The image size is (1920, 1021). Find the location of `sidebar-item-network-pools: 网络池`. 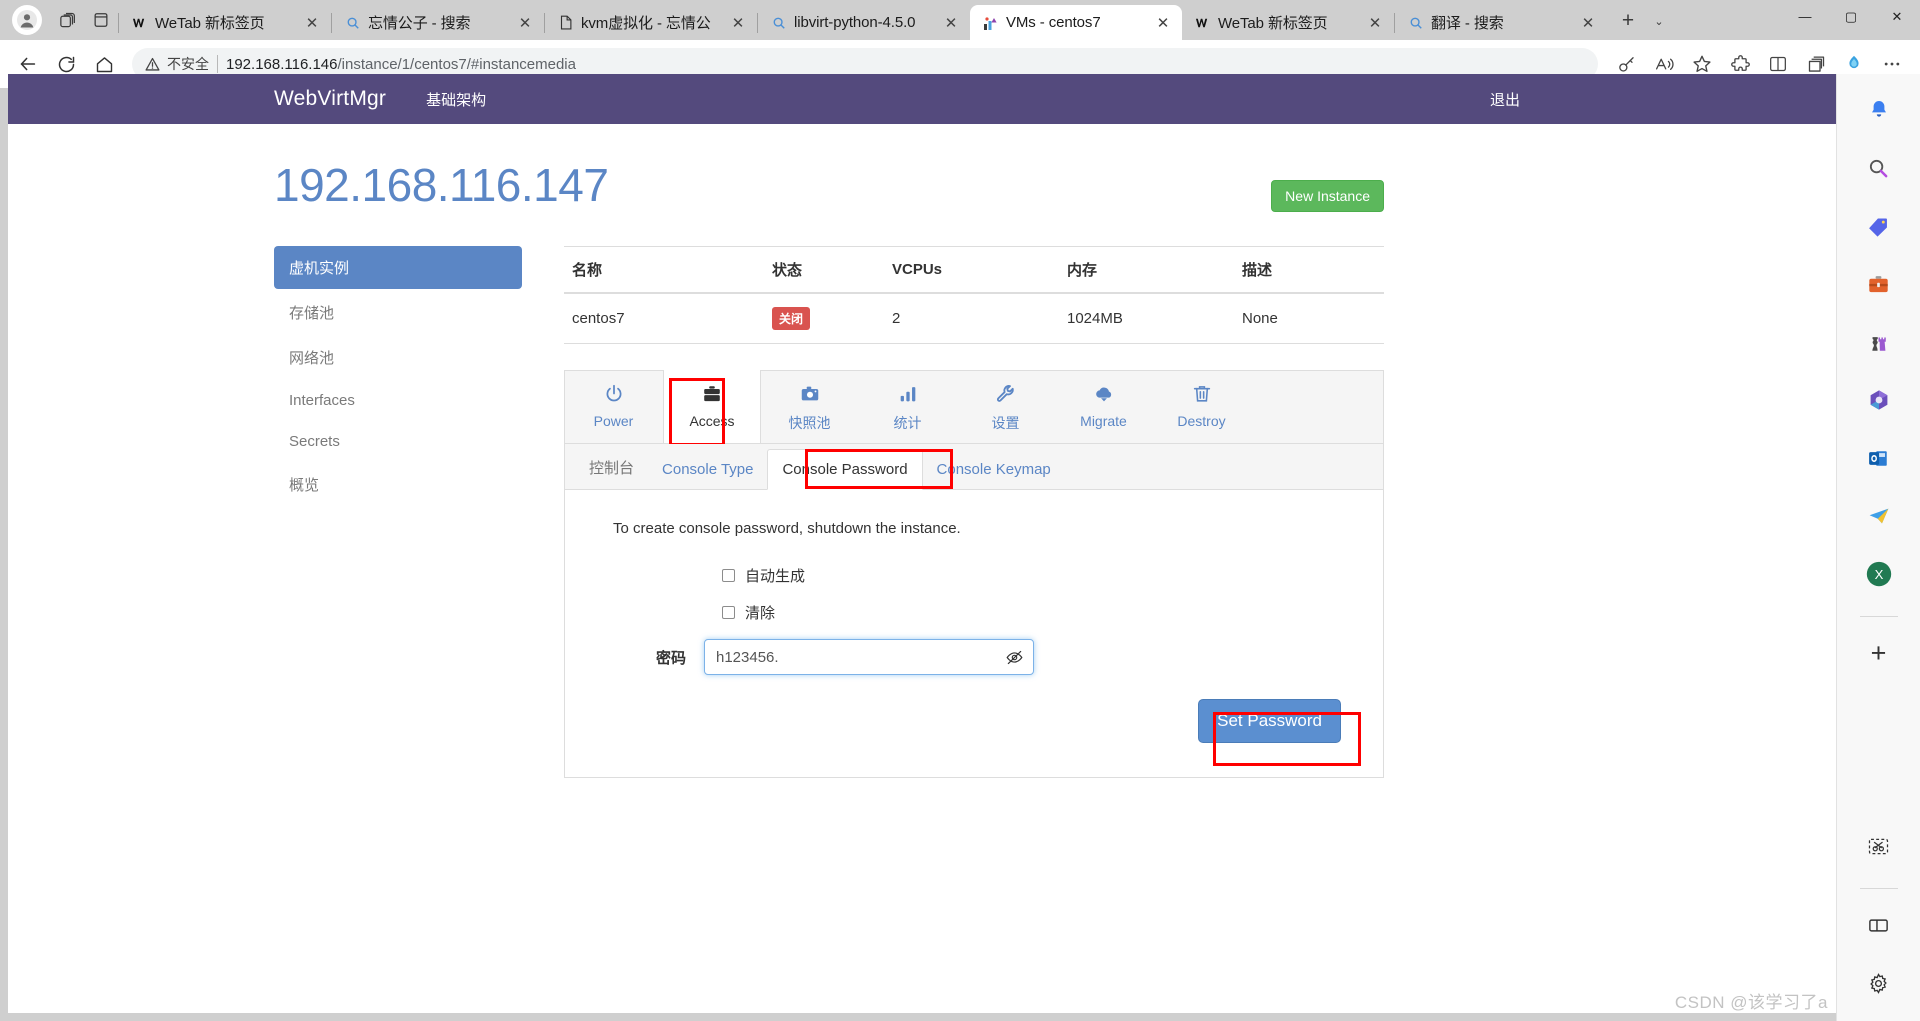

sidebar-item-network-pools: 网络池 is located at coordinates (398, 357).